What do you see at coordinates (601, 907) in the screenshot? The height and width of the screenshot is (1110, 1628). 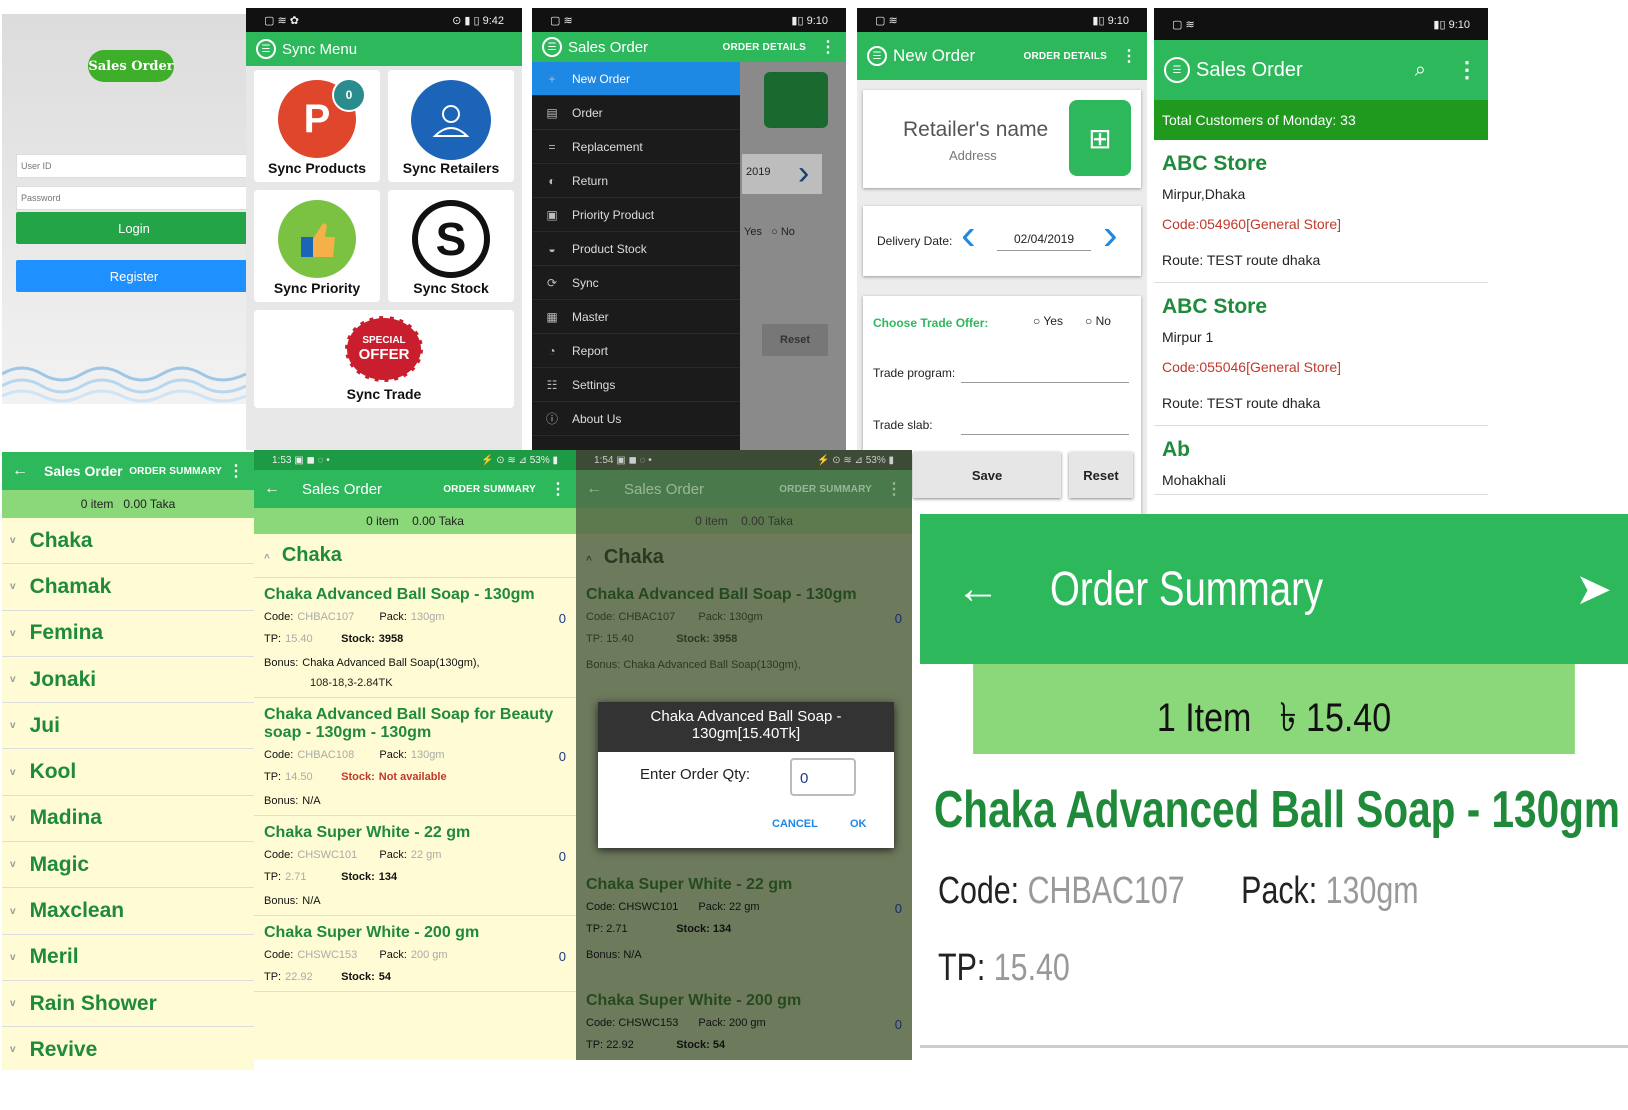 I see `code-label: Code:` at bounding box center [601, 907].